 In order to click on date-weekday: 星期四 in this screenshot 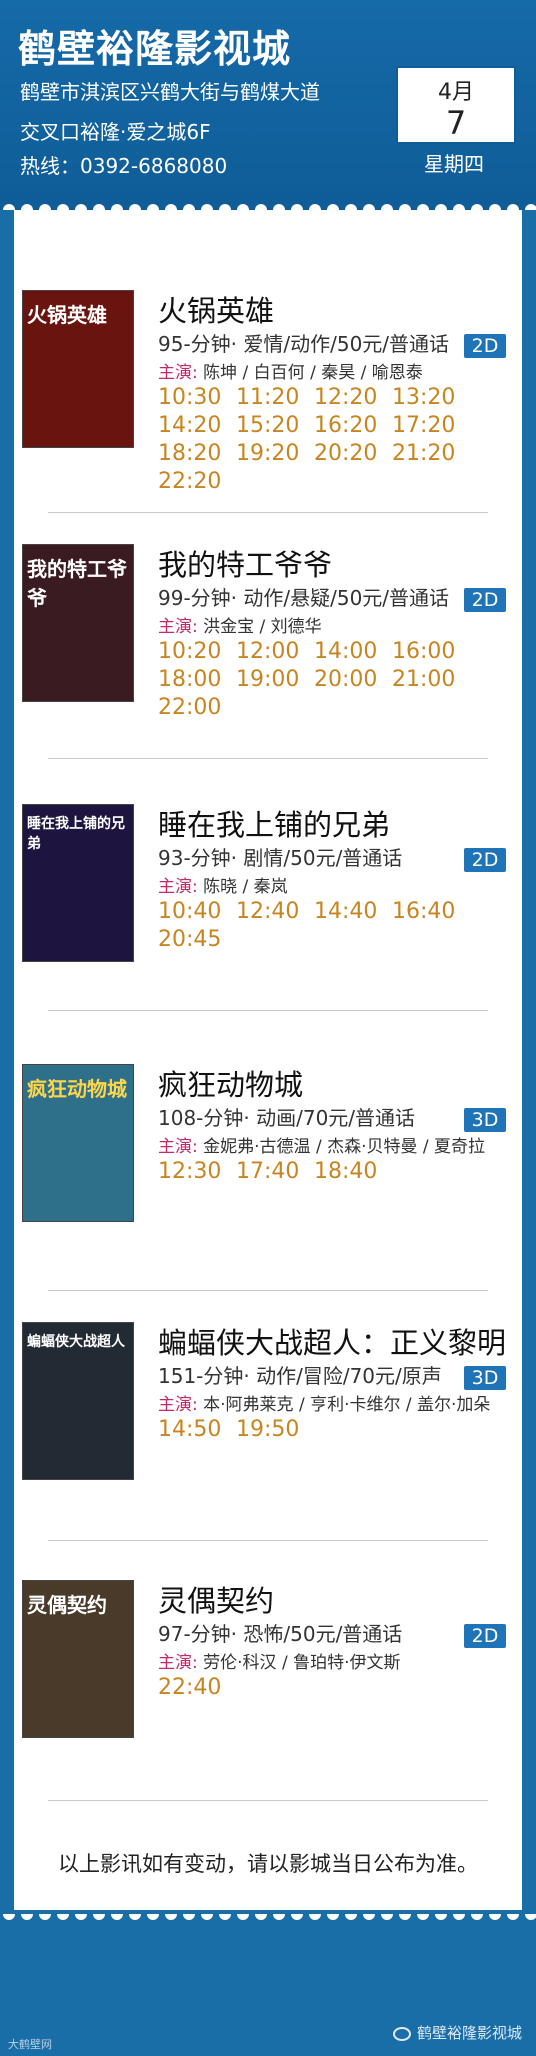, I will do `click(454, 164)`.